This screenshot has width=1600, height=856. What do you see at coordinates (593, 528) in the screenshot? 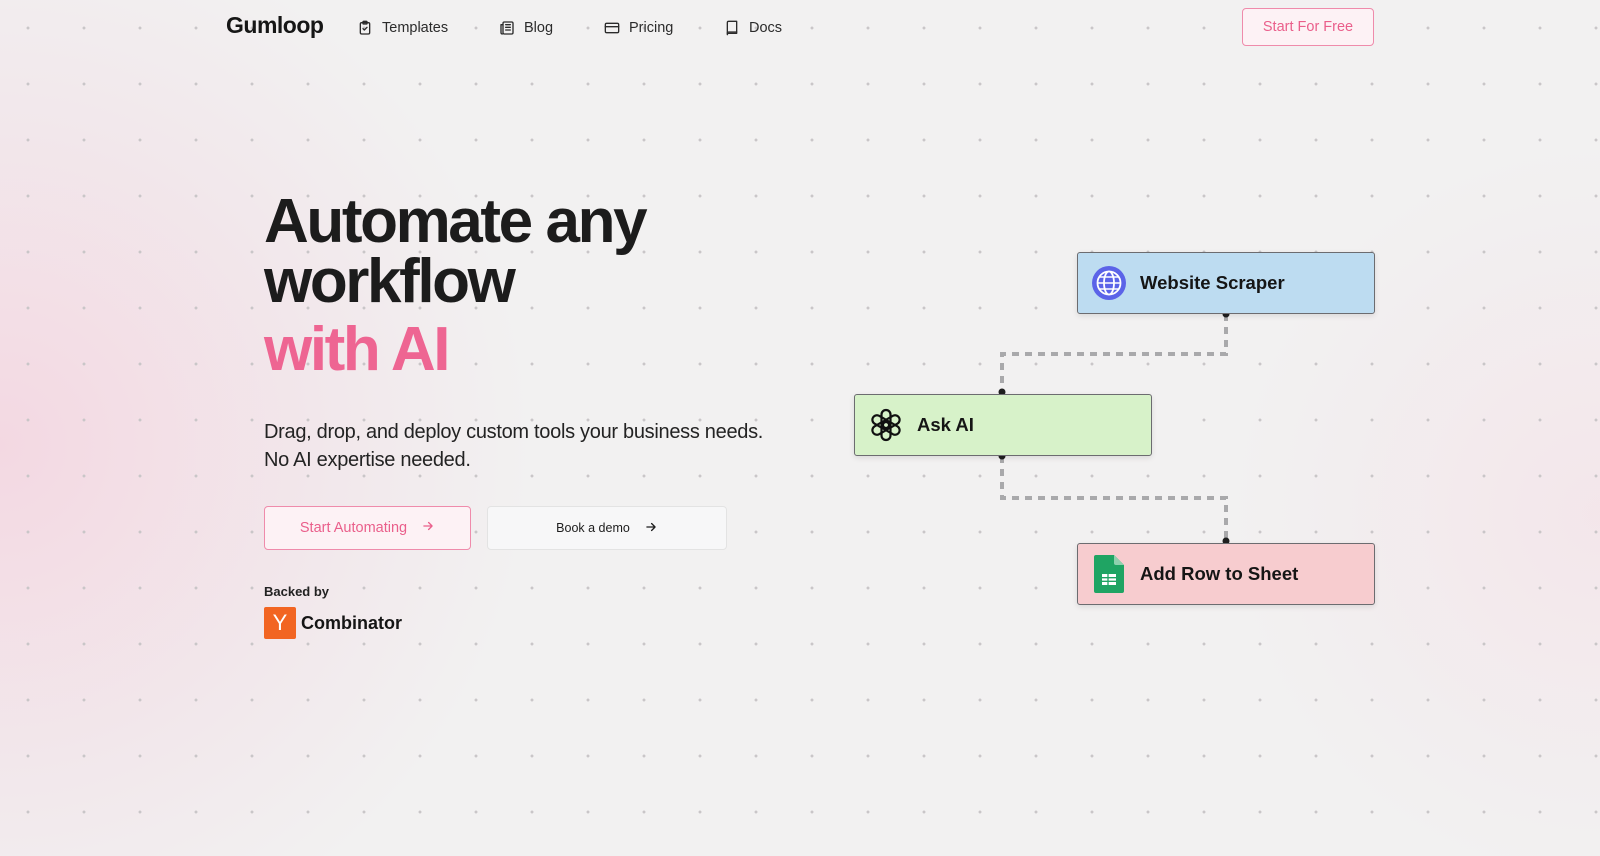
I see `button-label: Book a demo` at bounding box center [593, 528].